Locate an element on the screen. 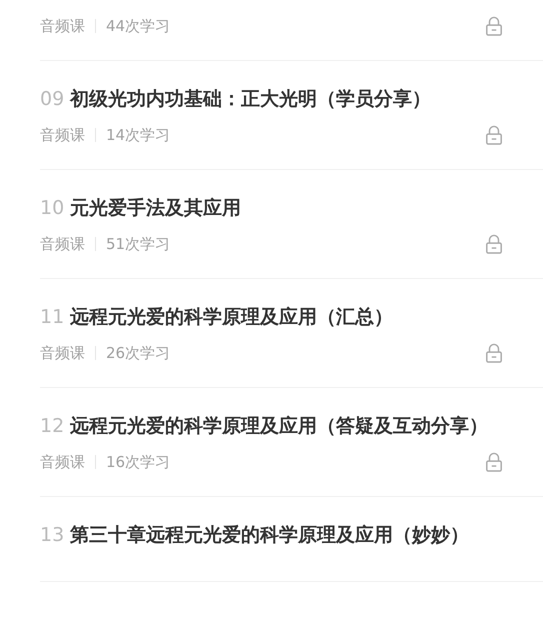  study-count: 51次学习 is located at coordinates (138, 244).